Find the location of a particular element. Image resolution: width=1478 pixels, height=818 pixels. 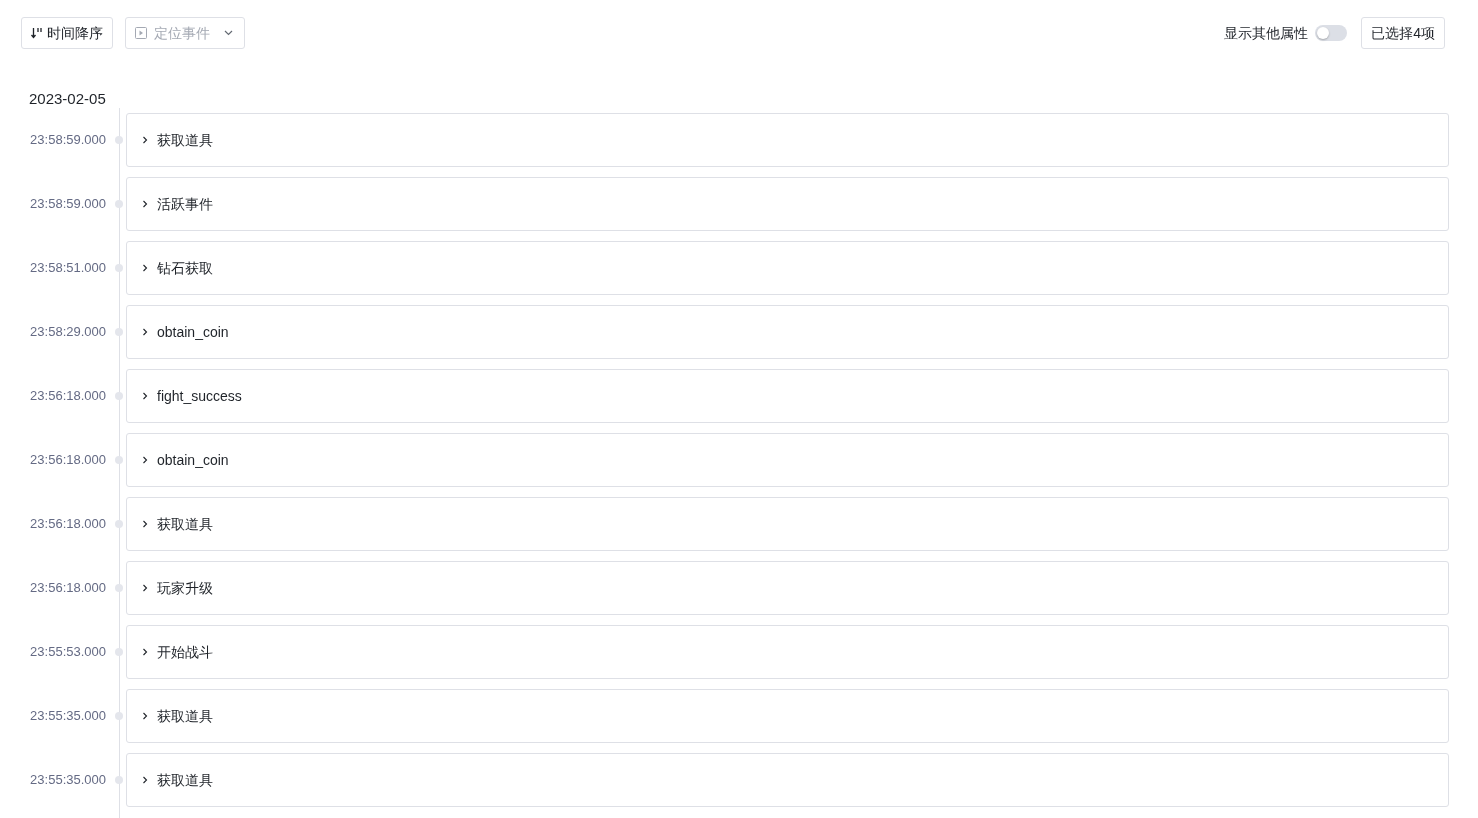

event-card: fight_success is located at coordinates (787, 396).